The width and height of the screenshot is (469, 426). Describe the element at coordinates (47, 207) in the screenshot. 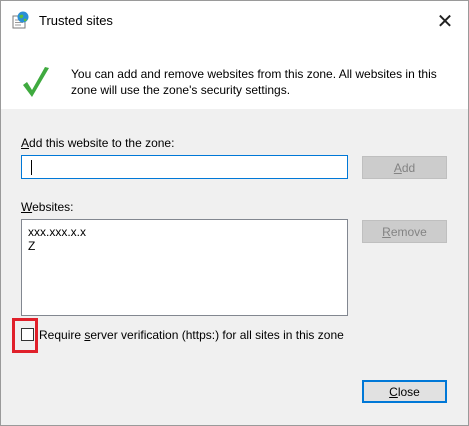

I see `websites-label: Websites:` at that location.